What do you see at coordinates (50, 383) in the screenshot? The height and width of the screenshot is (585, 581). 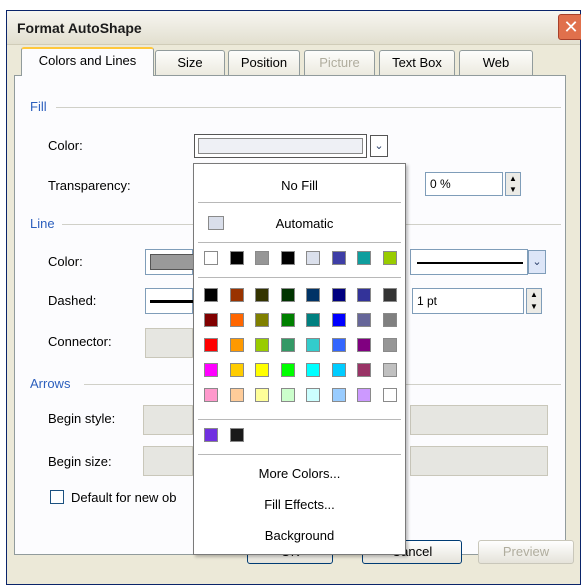 I see `arrows-section-title: Arrows` at bounding box center [50, 383].